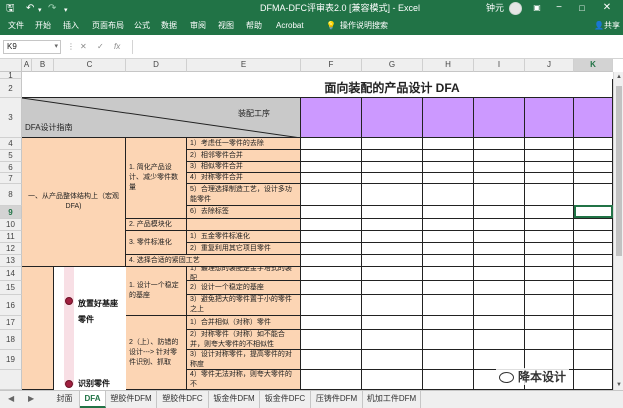  What do you see at coordinates (244, 360) in the screenshot?
I see `guide-item: 3）设计对称零件，提高零件的对称度` at bounding box center [244, 360].